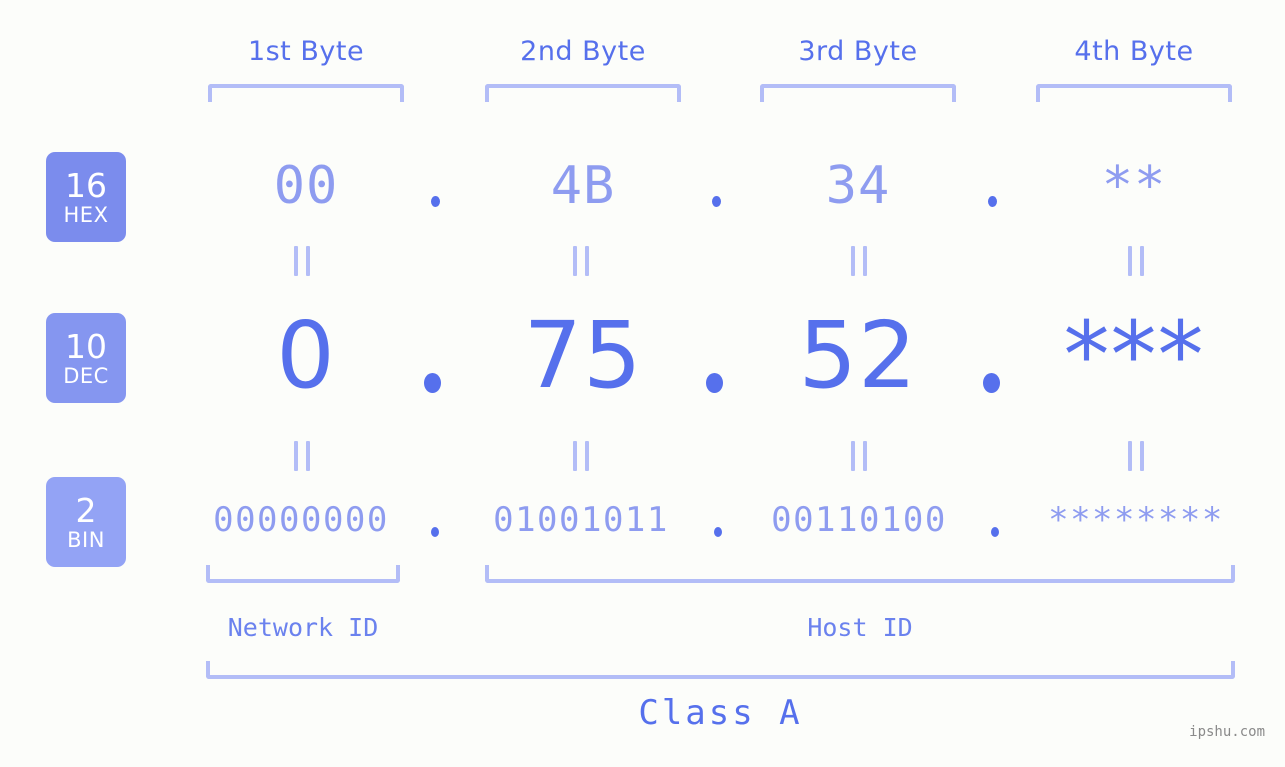 This screenshot has width=1285, height=767. What do you see at coordinates (720, 670) in the screenshot?
I see `class-bracket` at bounding box center [720, 670].